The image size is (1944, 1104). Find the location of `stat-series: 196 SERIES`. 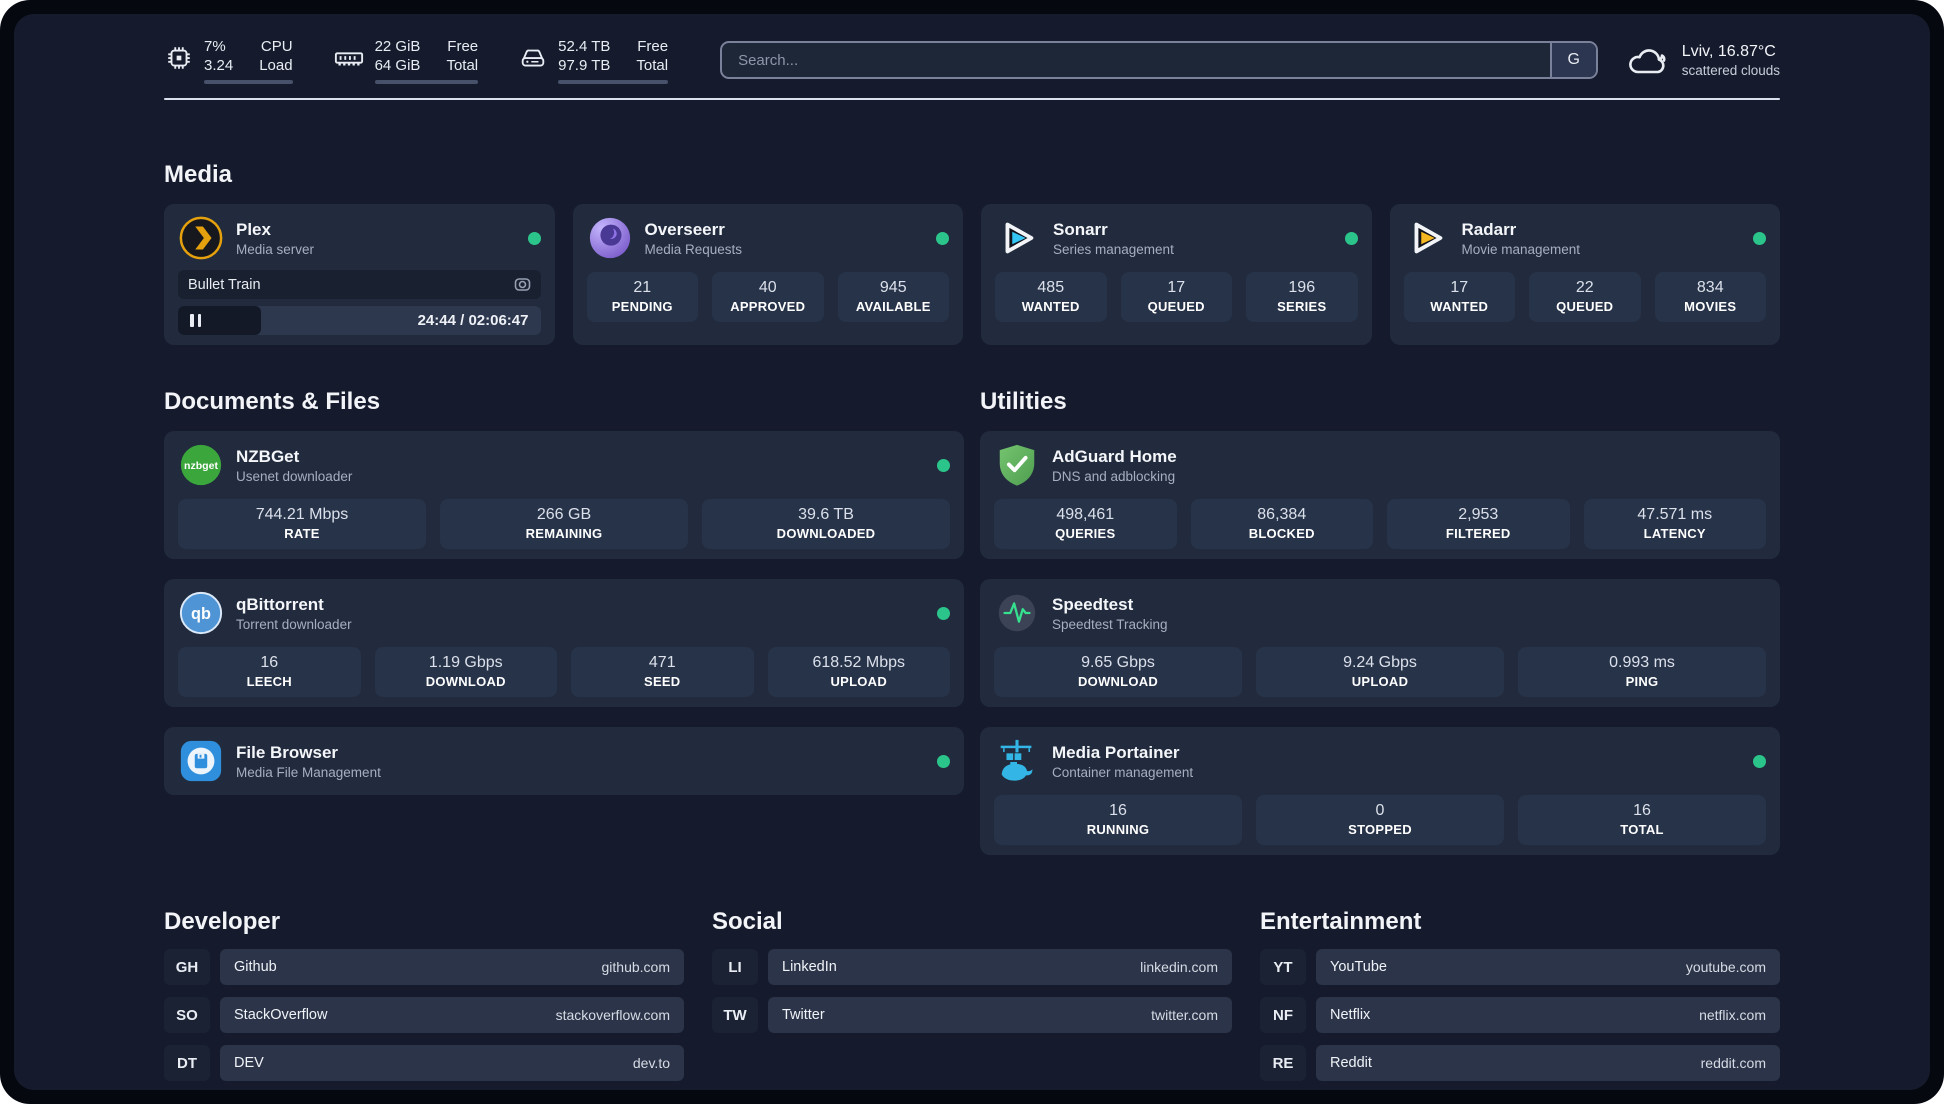

stat-series: 196 SERIES is located at coordinates (1302, 297).